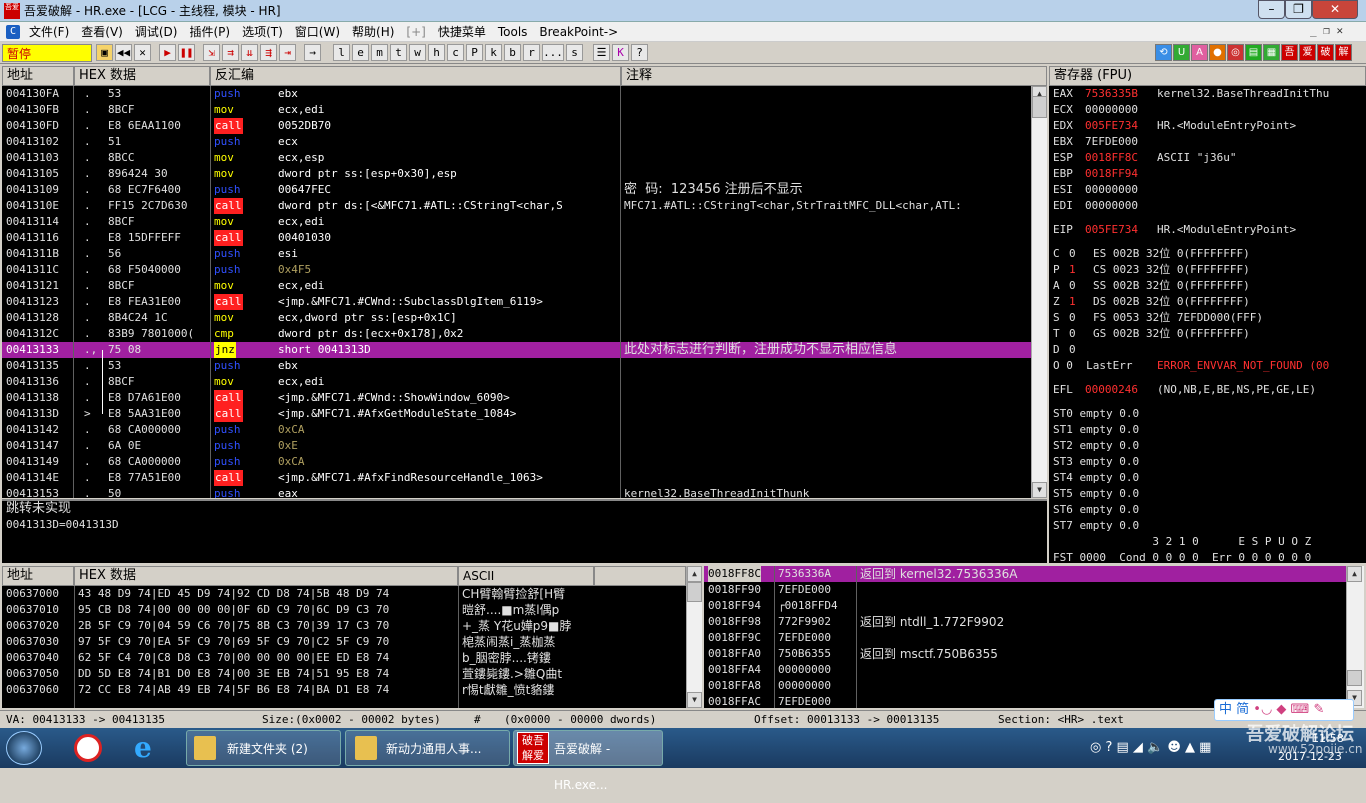  What do you see at coordinates (1207, 462) in the screenshot?
I see `fpu-st-row: ST3 empty 0.0` at bounding box center [1207, 462].